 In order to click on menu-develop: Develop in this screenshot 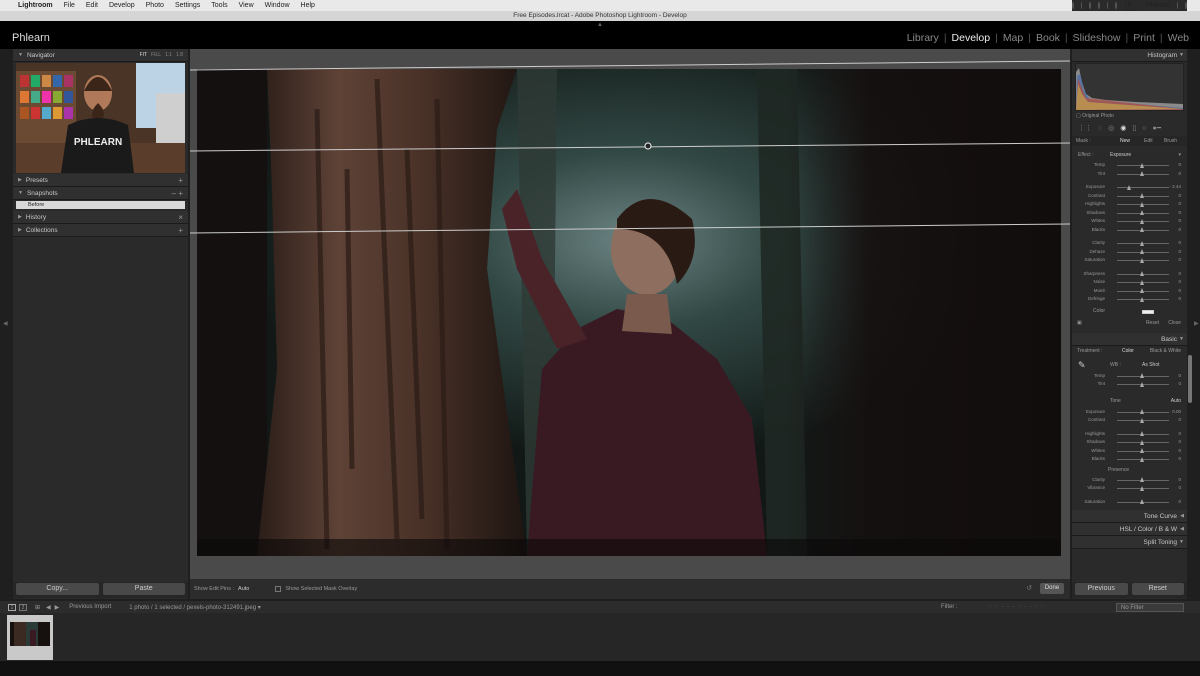, I will do `click(122, 5)`.